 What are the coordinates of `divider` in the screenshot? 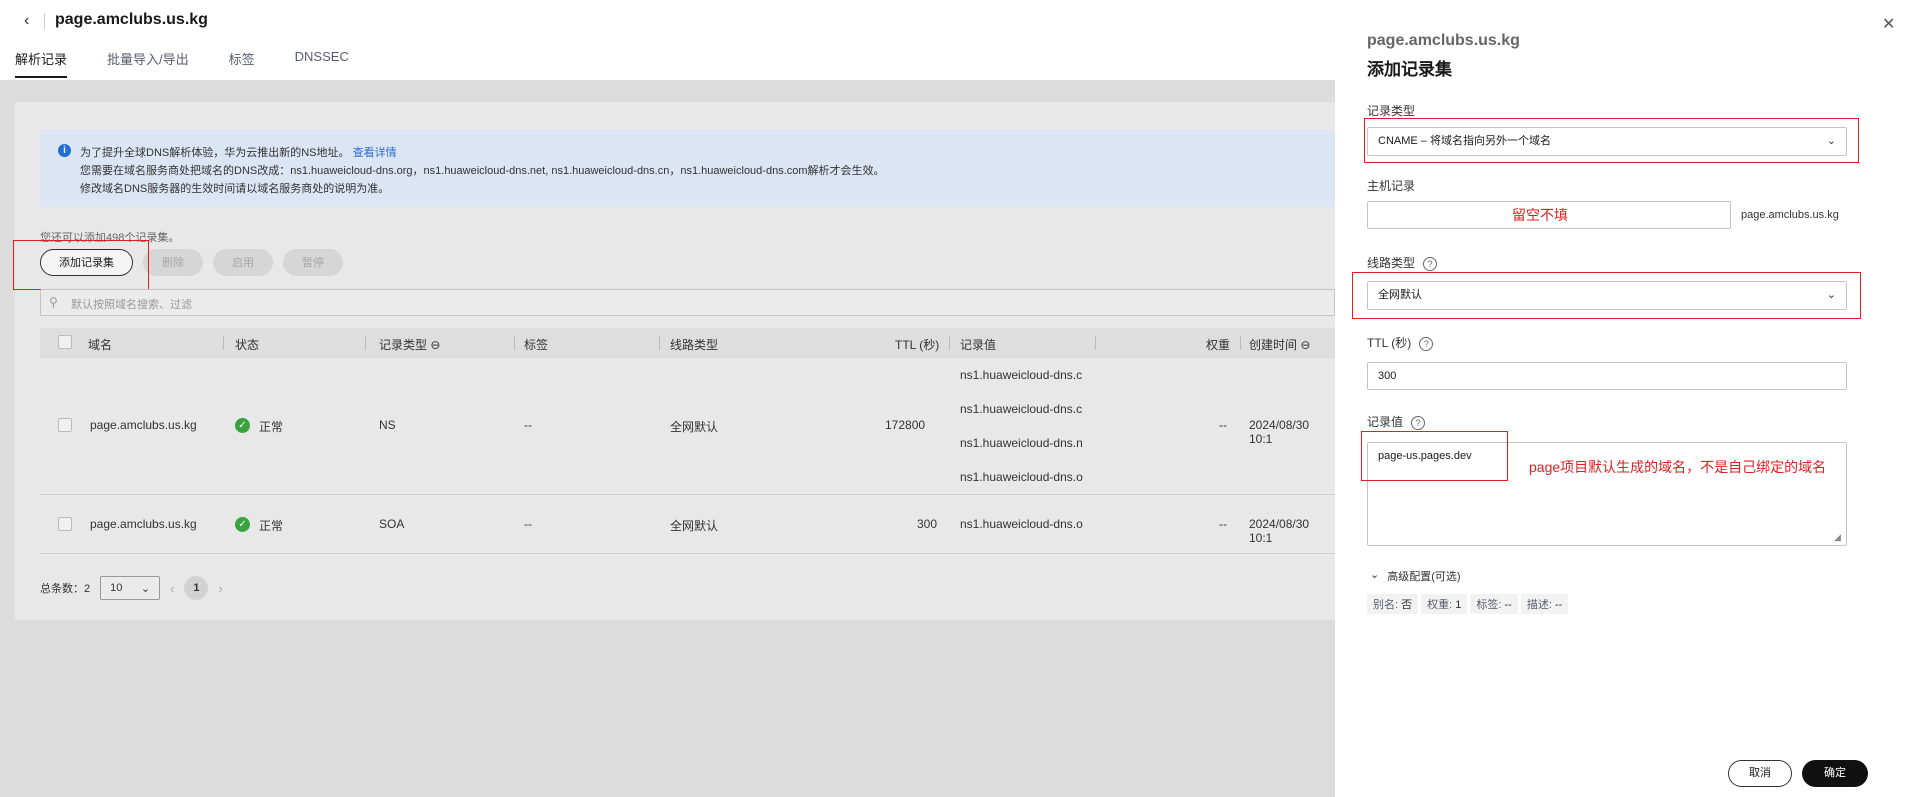 It's located at (44, 21).